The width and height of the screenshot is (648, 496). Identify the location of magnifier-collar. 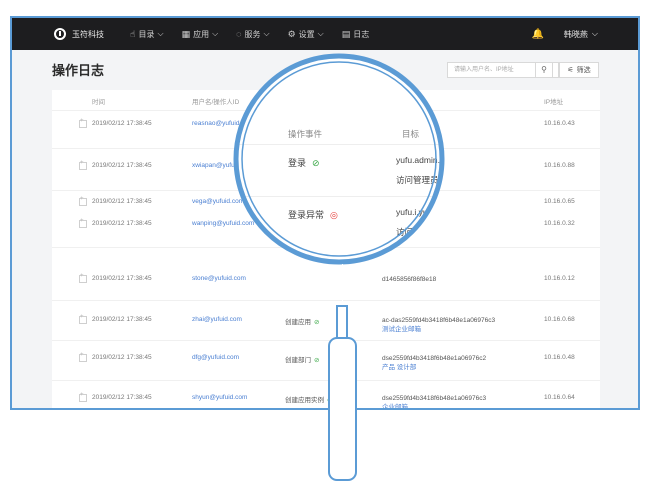
(342, 322).